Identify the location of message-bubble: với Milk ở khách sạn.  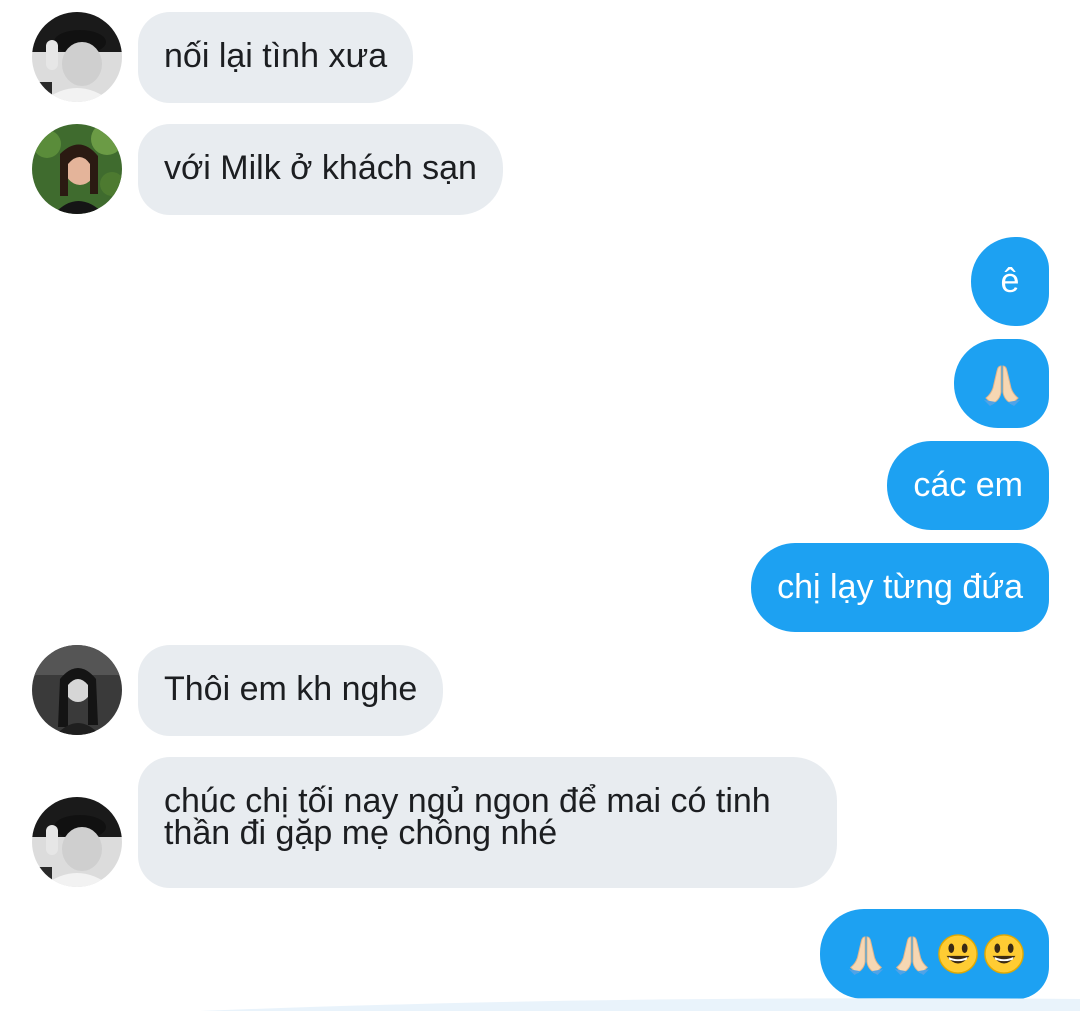
(320, 169).